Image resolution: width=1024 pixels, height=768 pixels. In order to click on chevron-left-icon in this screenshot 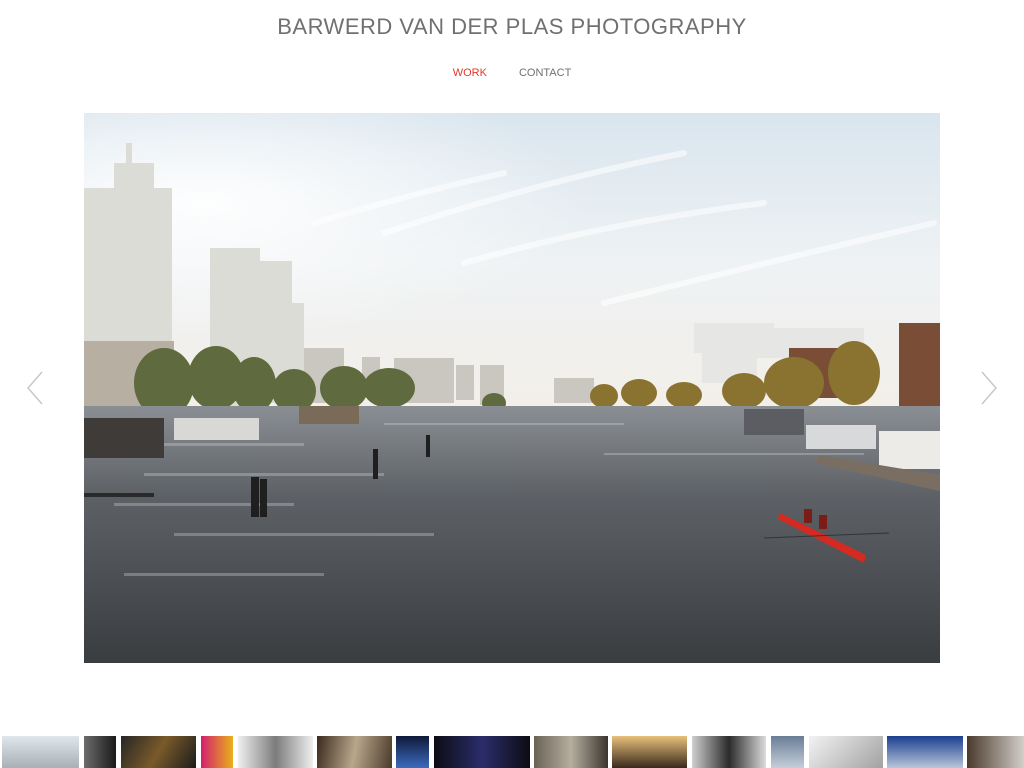, I will do `click(35, 388)`.